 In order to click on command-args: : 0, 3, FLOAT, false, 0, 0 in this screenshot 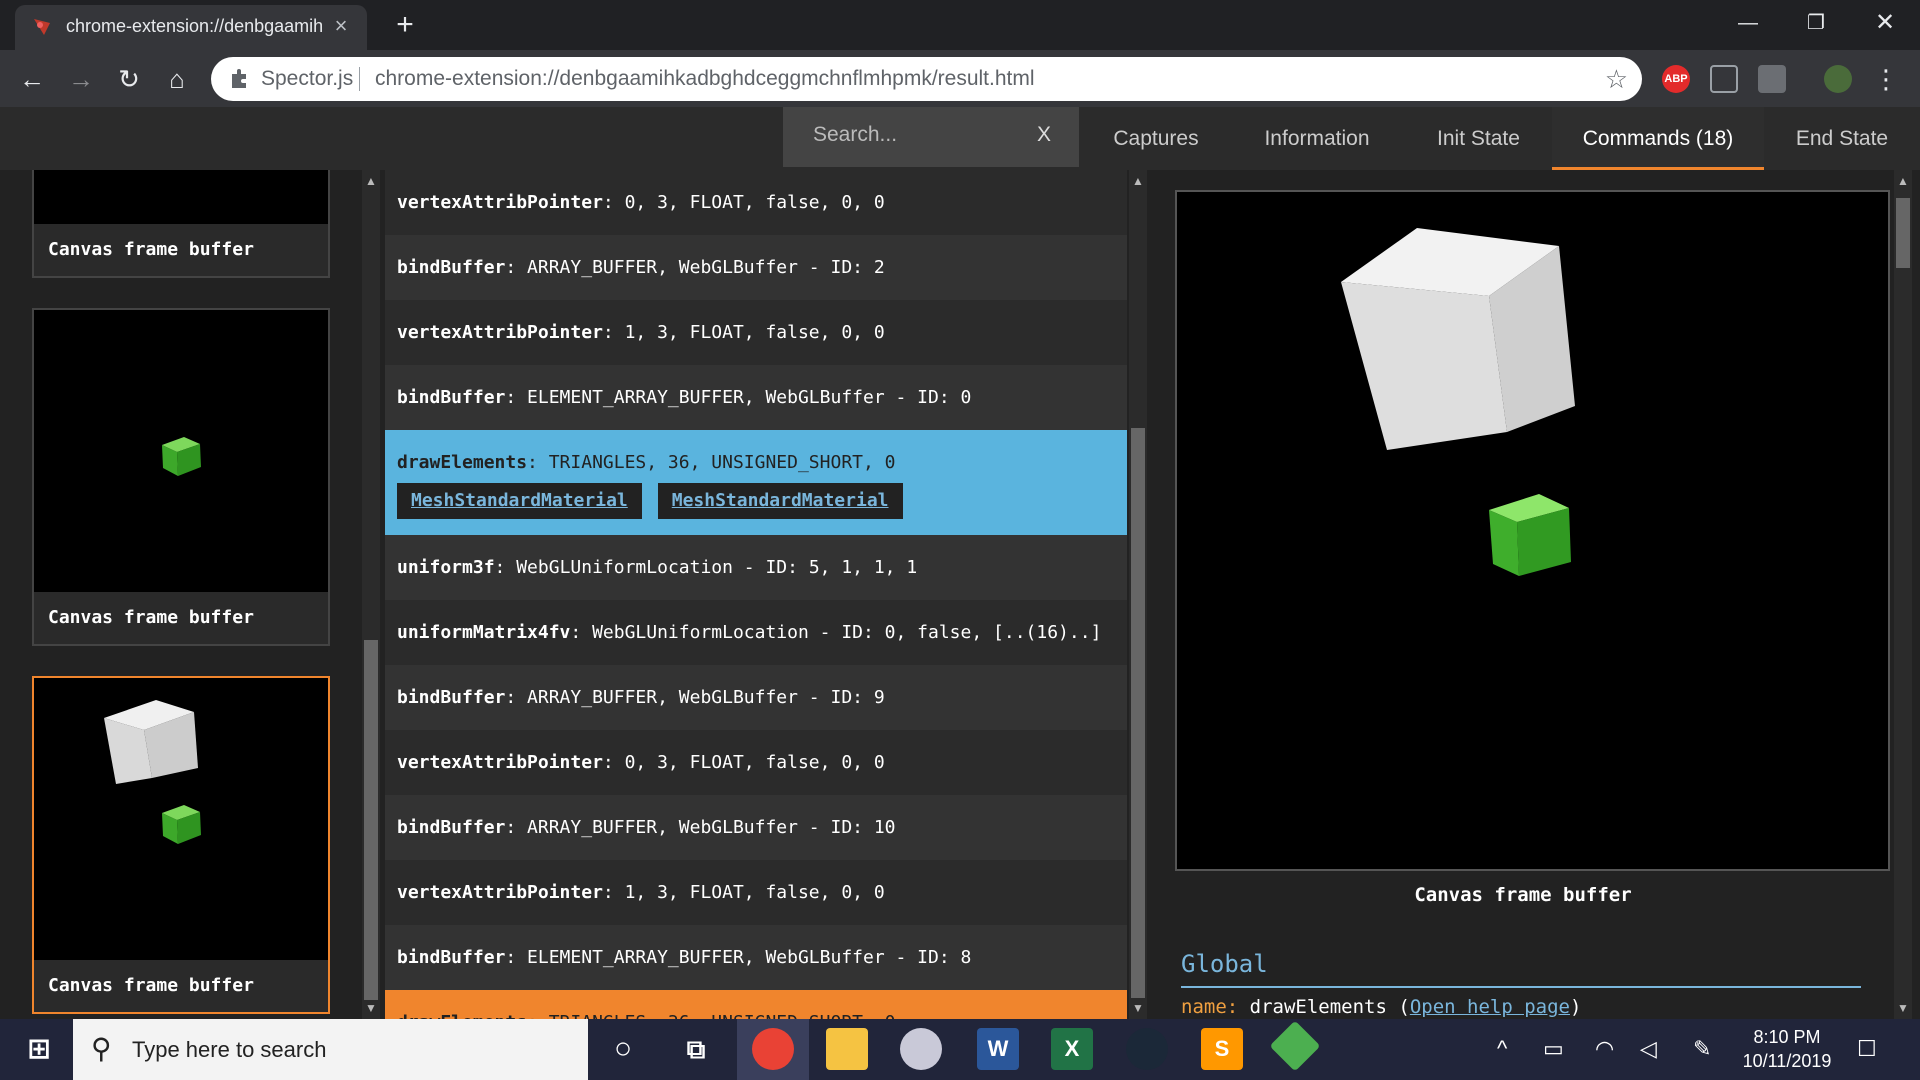, I will do `click(743, 202)`.